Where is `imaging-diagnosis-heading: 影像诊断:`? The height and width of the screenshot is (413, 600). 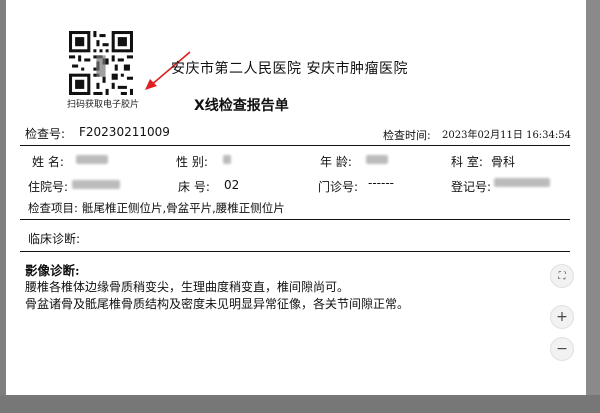 imaging-diagnosis-heading: 影像诊断: is located at coordinates (52, 270).